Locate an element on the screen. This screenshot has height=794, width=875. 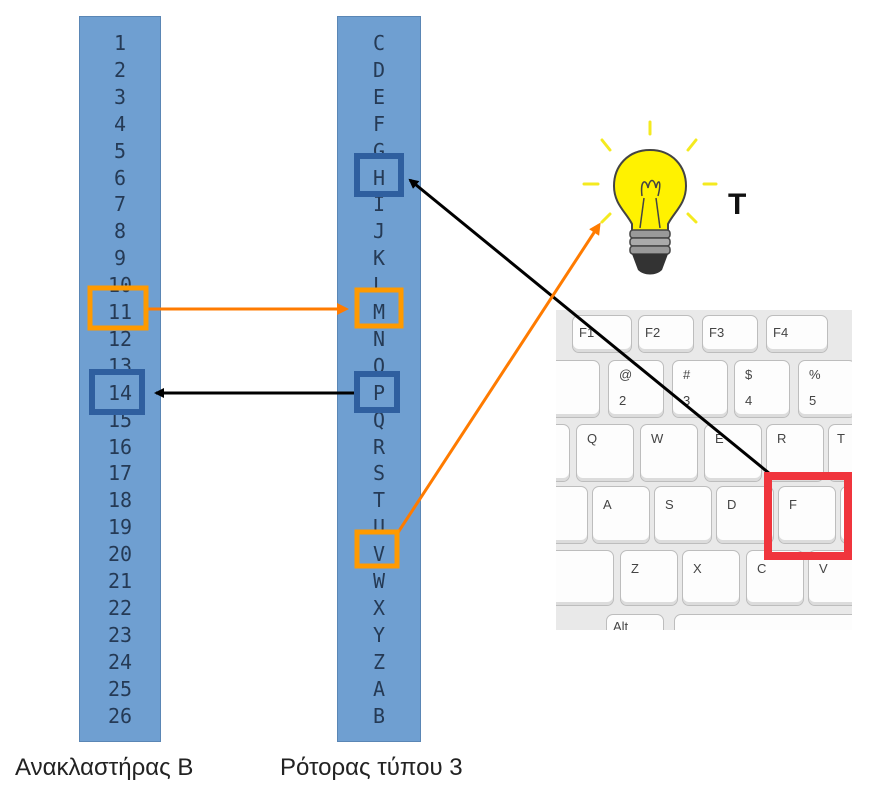
light-bulb-icon is located at coordinates (650, 197).